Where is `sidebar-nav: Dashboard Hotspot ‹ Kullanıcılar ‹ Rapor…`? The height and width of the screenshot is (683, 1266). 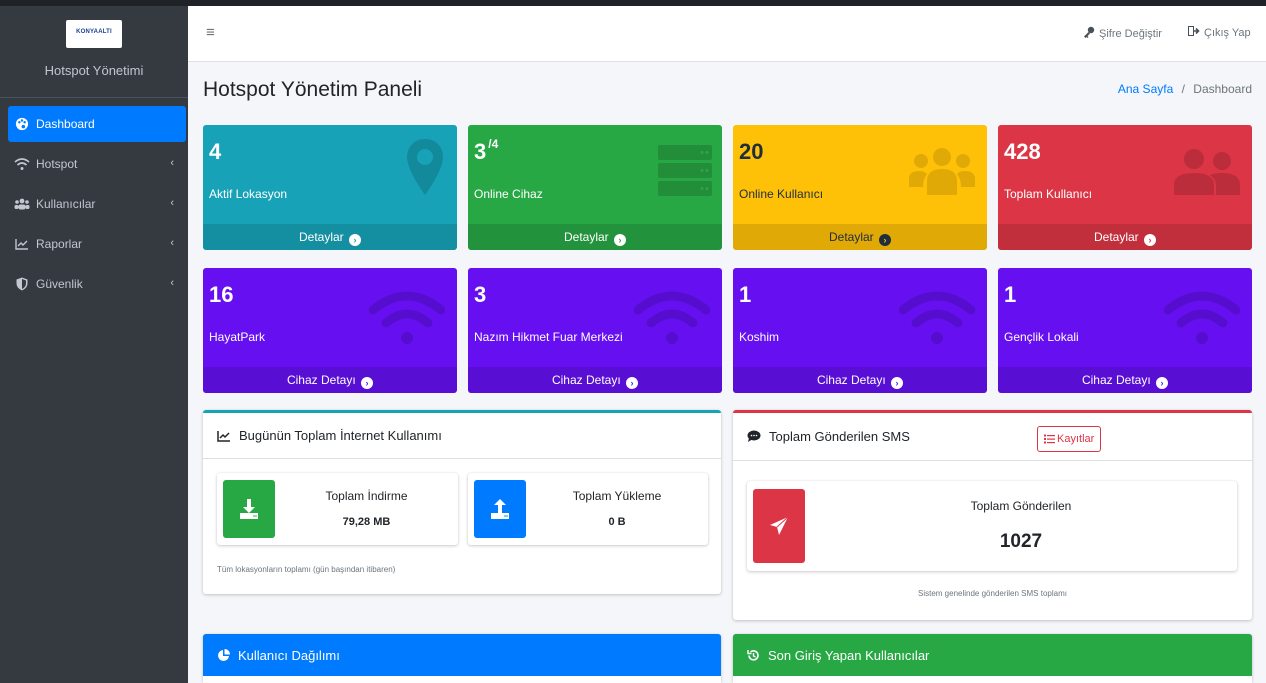 sidebar-nav: Dashboard Hotspot ‹ Kullanıcılar ‹ Rapor… is located at coordinates (94, 200).